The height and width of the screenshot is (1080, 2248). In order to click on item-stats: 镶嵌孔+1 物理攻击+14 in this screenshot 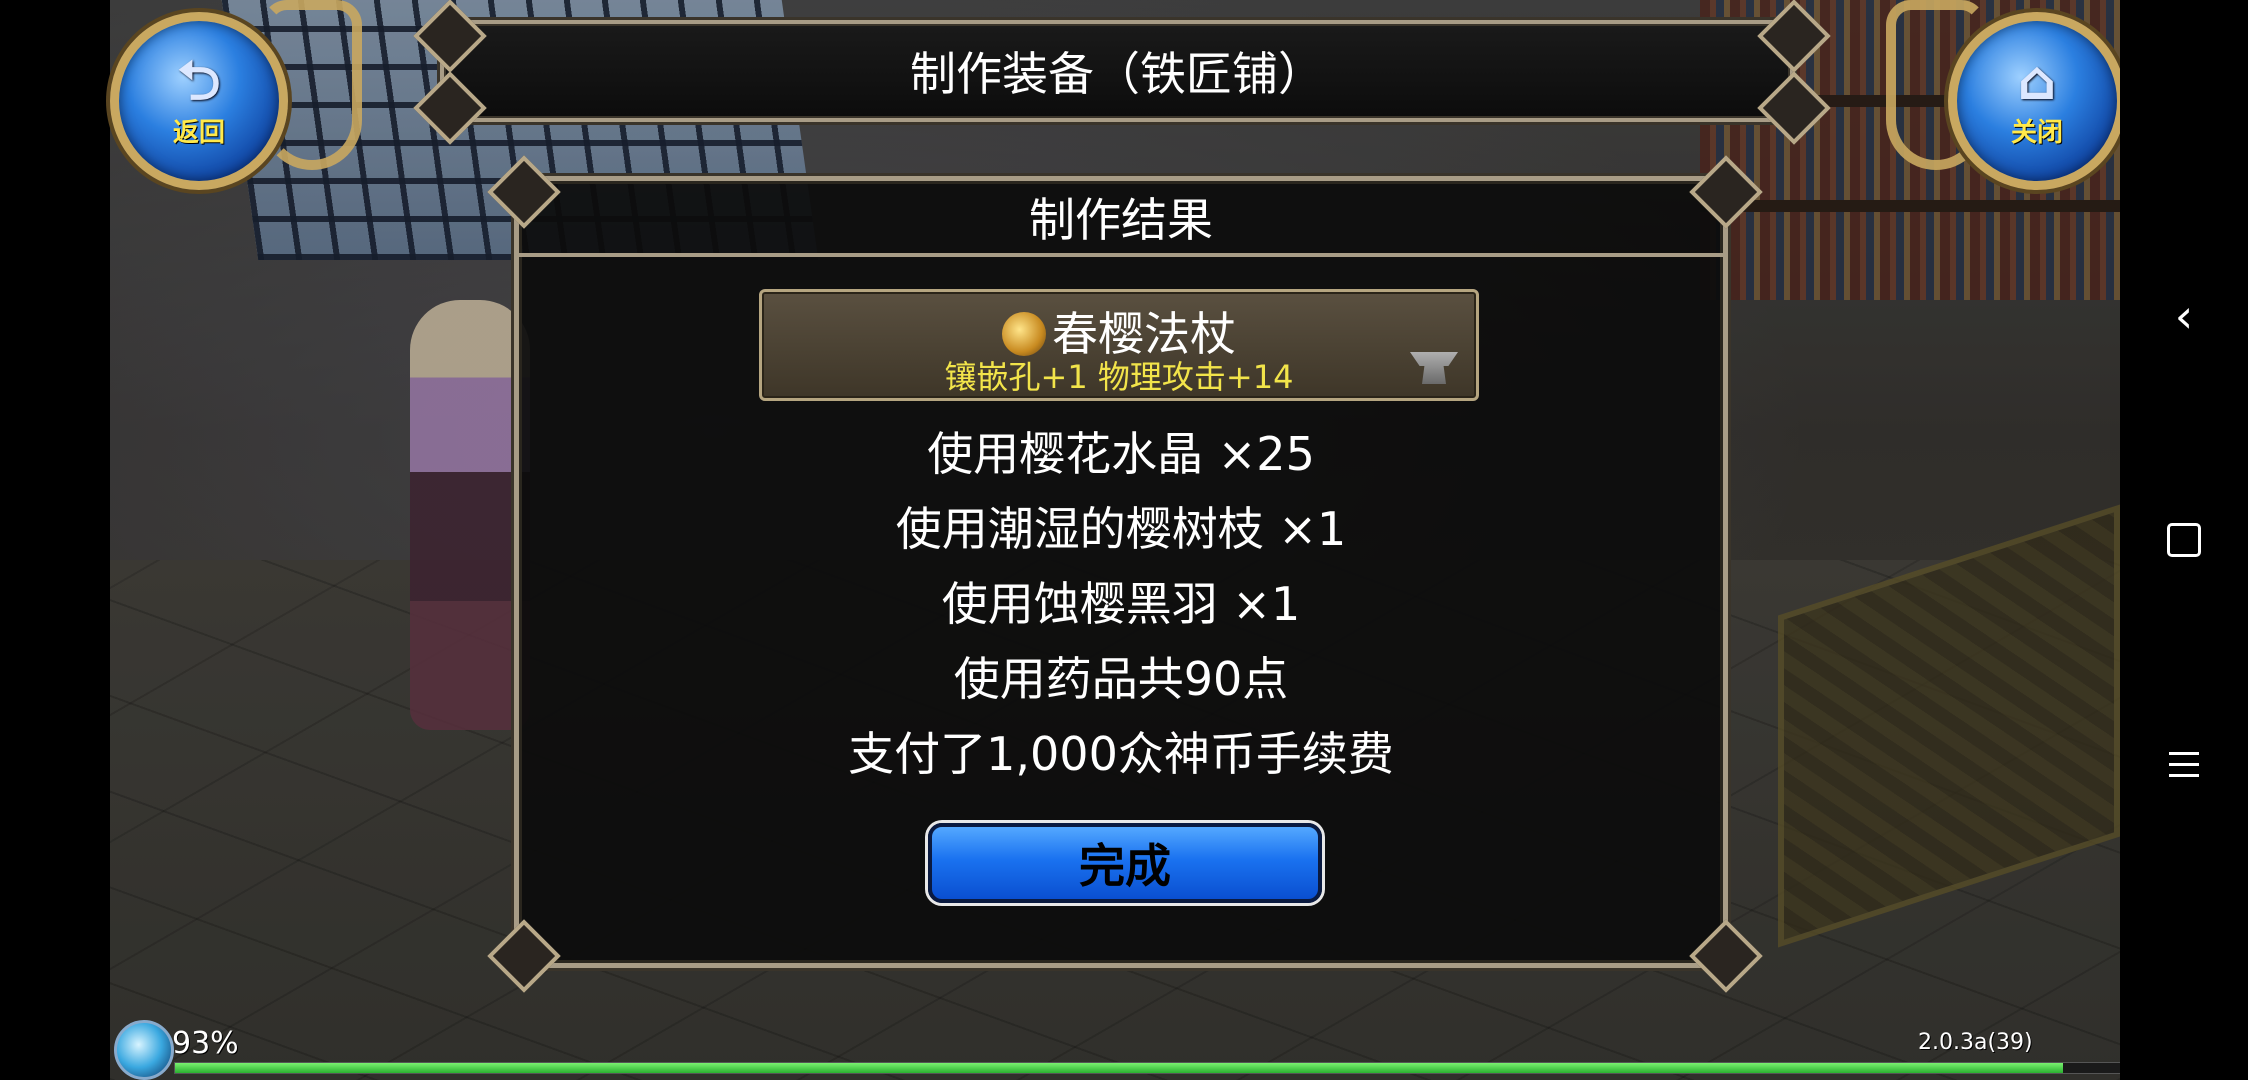, I will do `click(1119, 377)`.